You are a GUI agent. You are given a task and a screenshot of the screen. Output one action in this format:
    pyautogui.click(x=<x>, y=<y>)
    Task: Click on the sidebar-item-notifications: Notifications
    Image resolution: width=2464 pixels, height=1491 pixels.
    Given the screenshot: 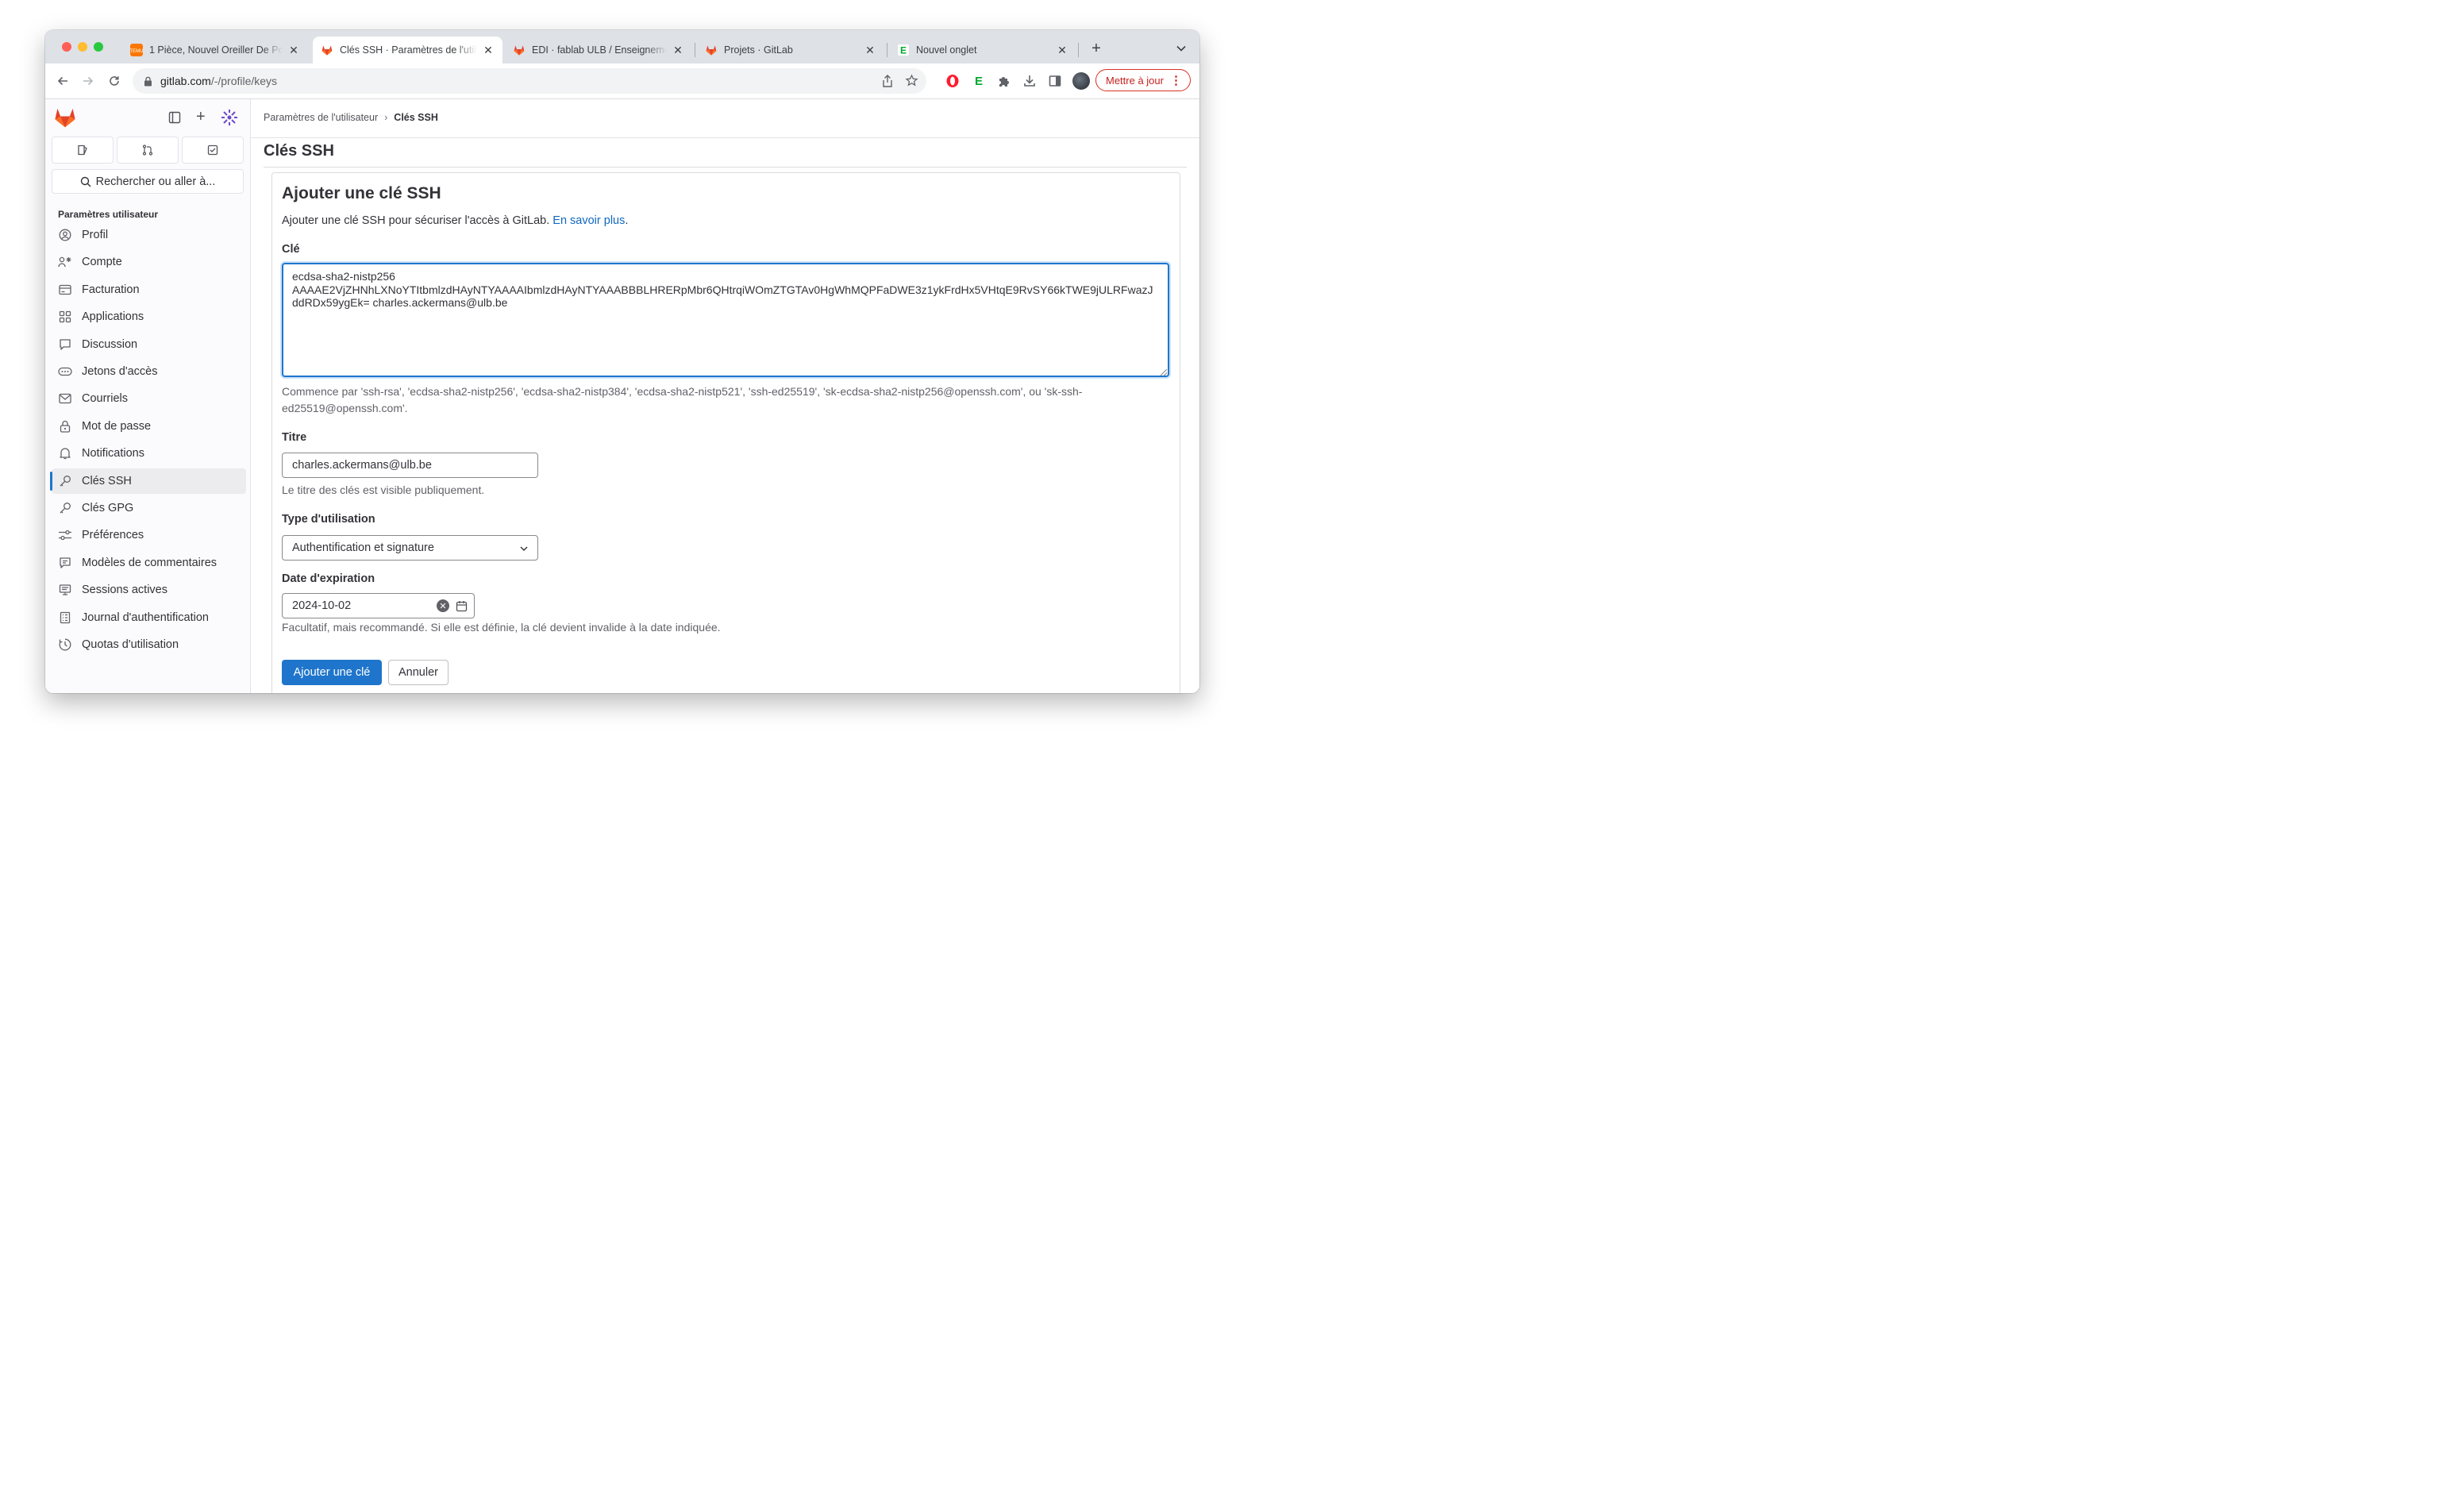 What is the action you would take?
    pyautogui.click(x=149, y=454)
    